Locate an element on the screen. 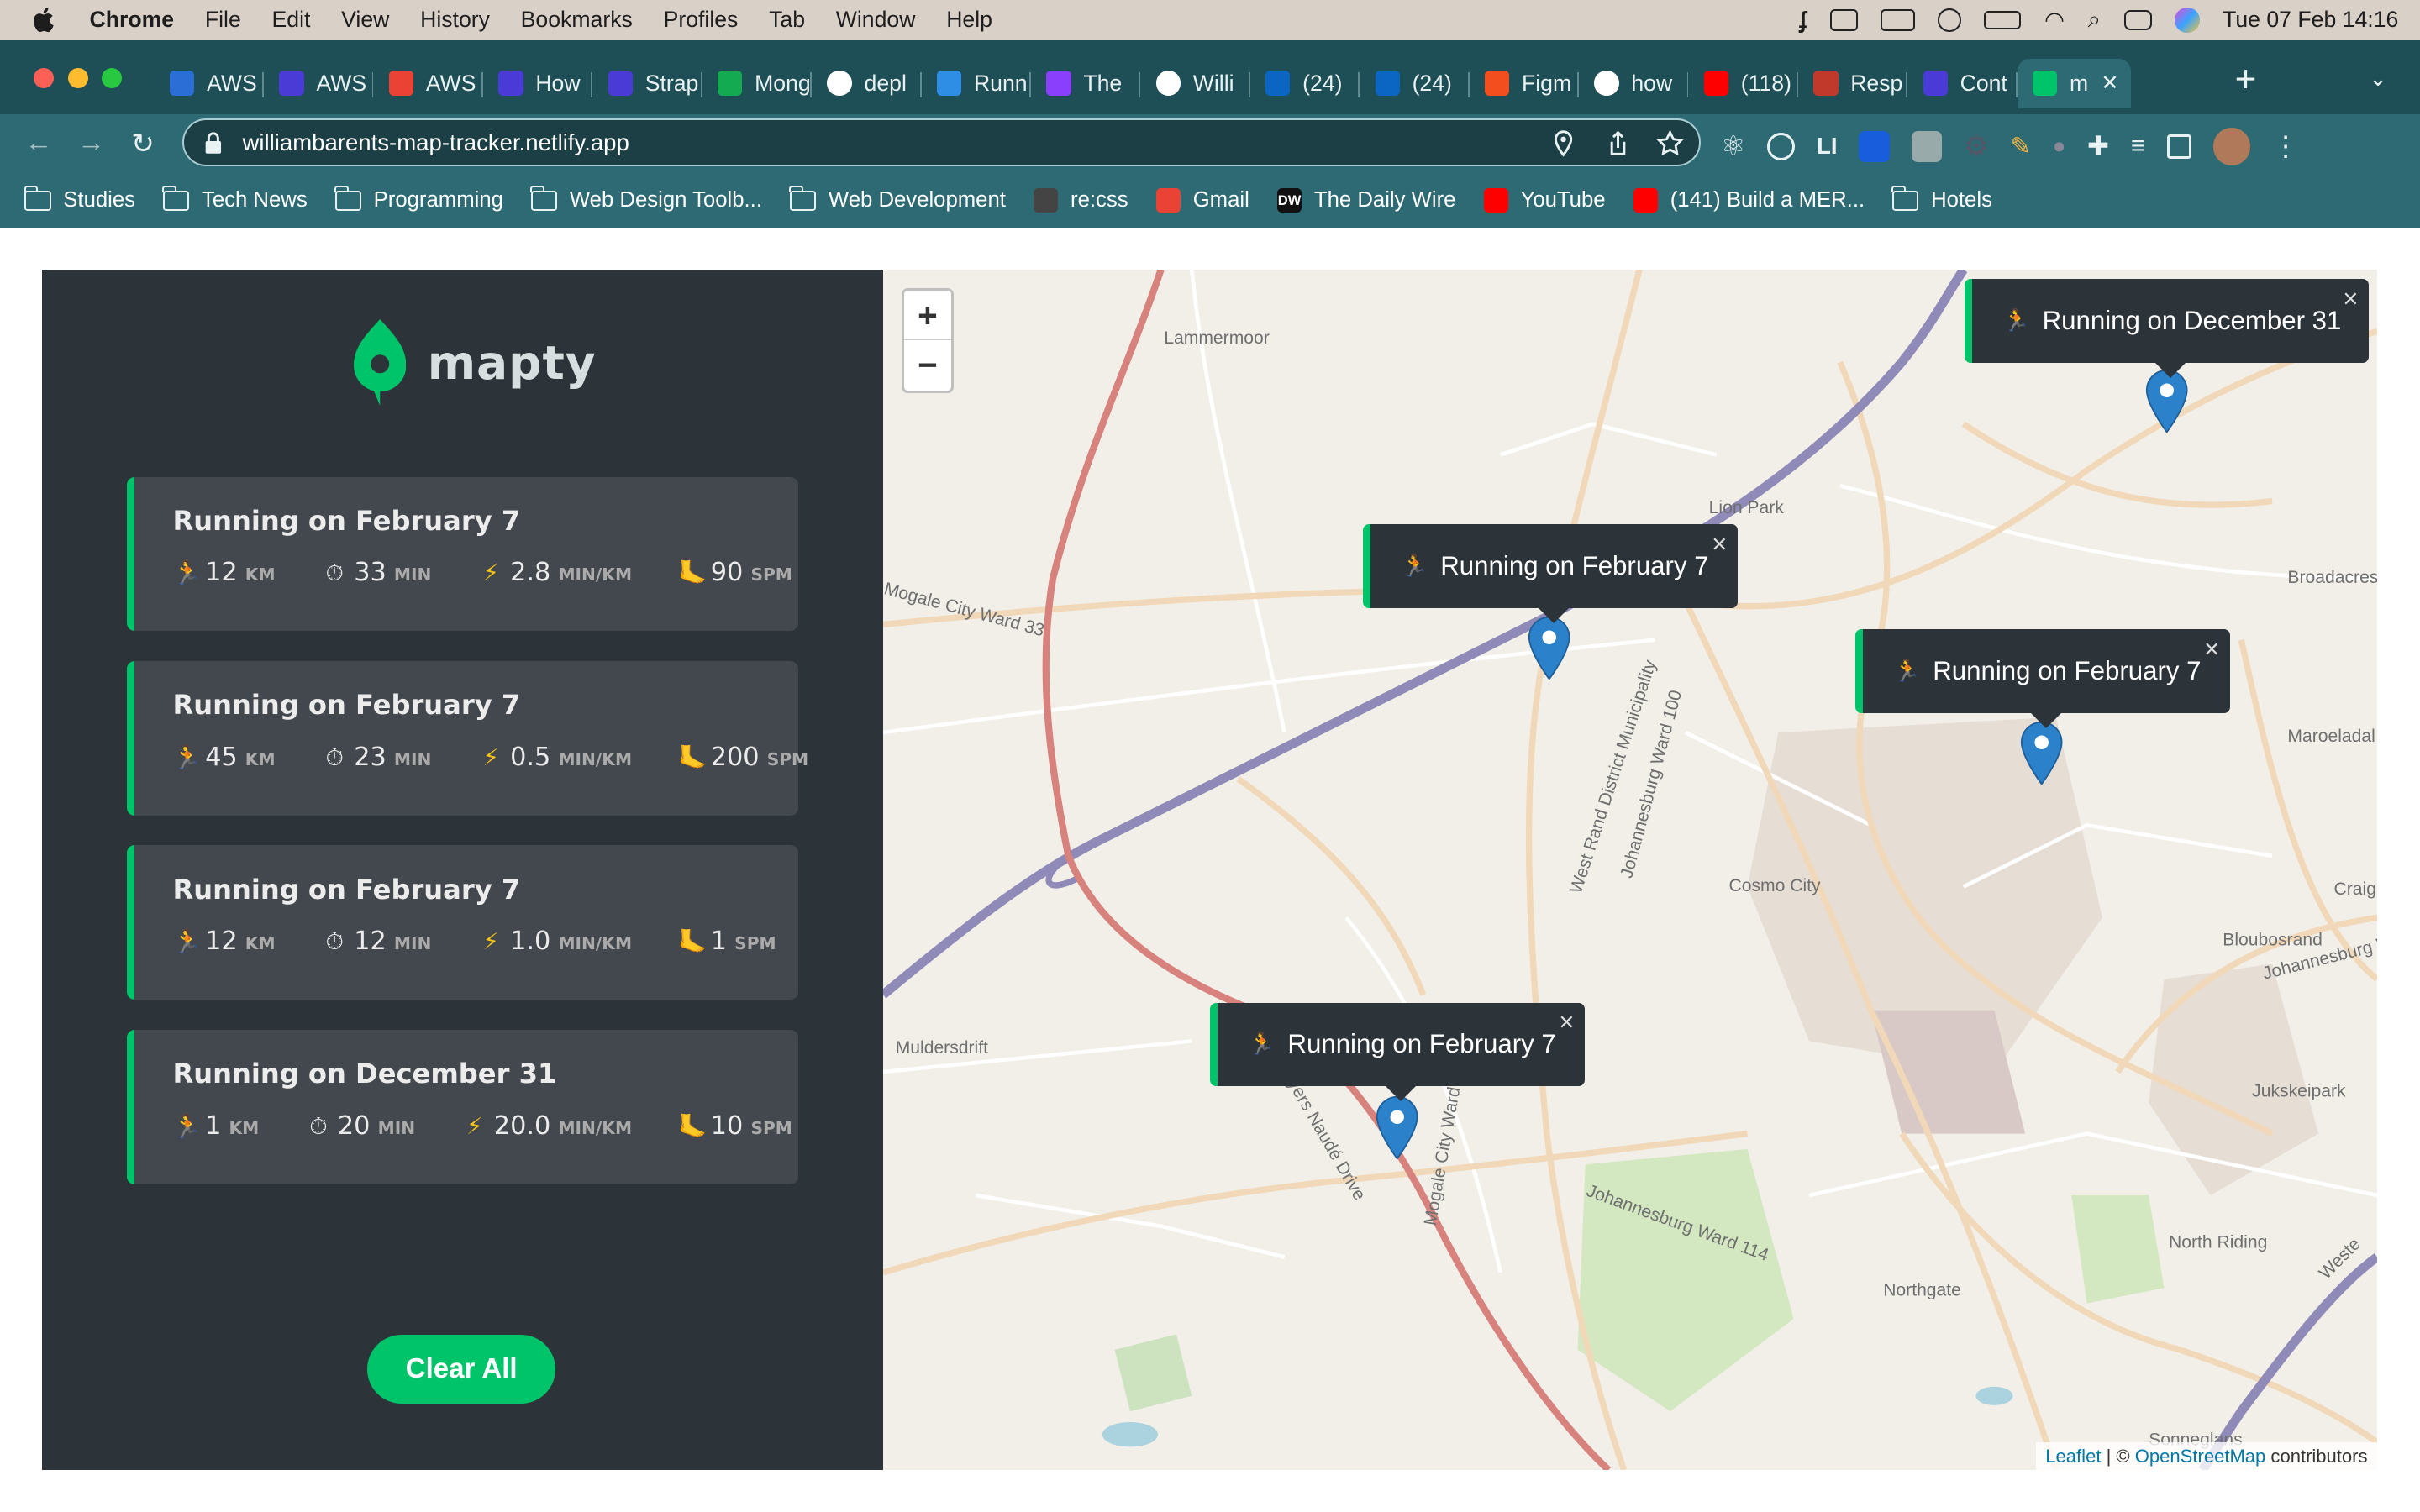 This screenshot has width=2420, height=1512. browser-tab: Resp is located at coordinates (1853, 83).